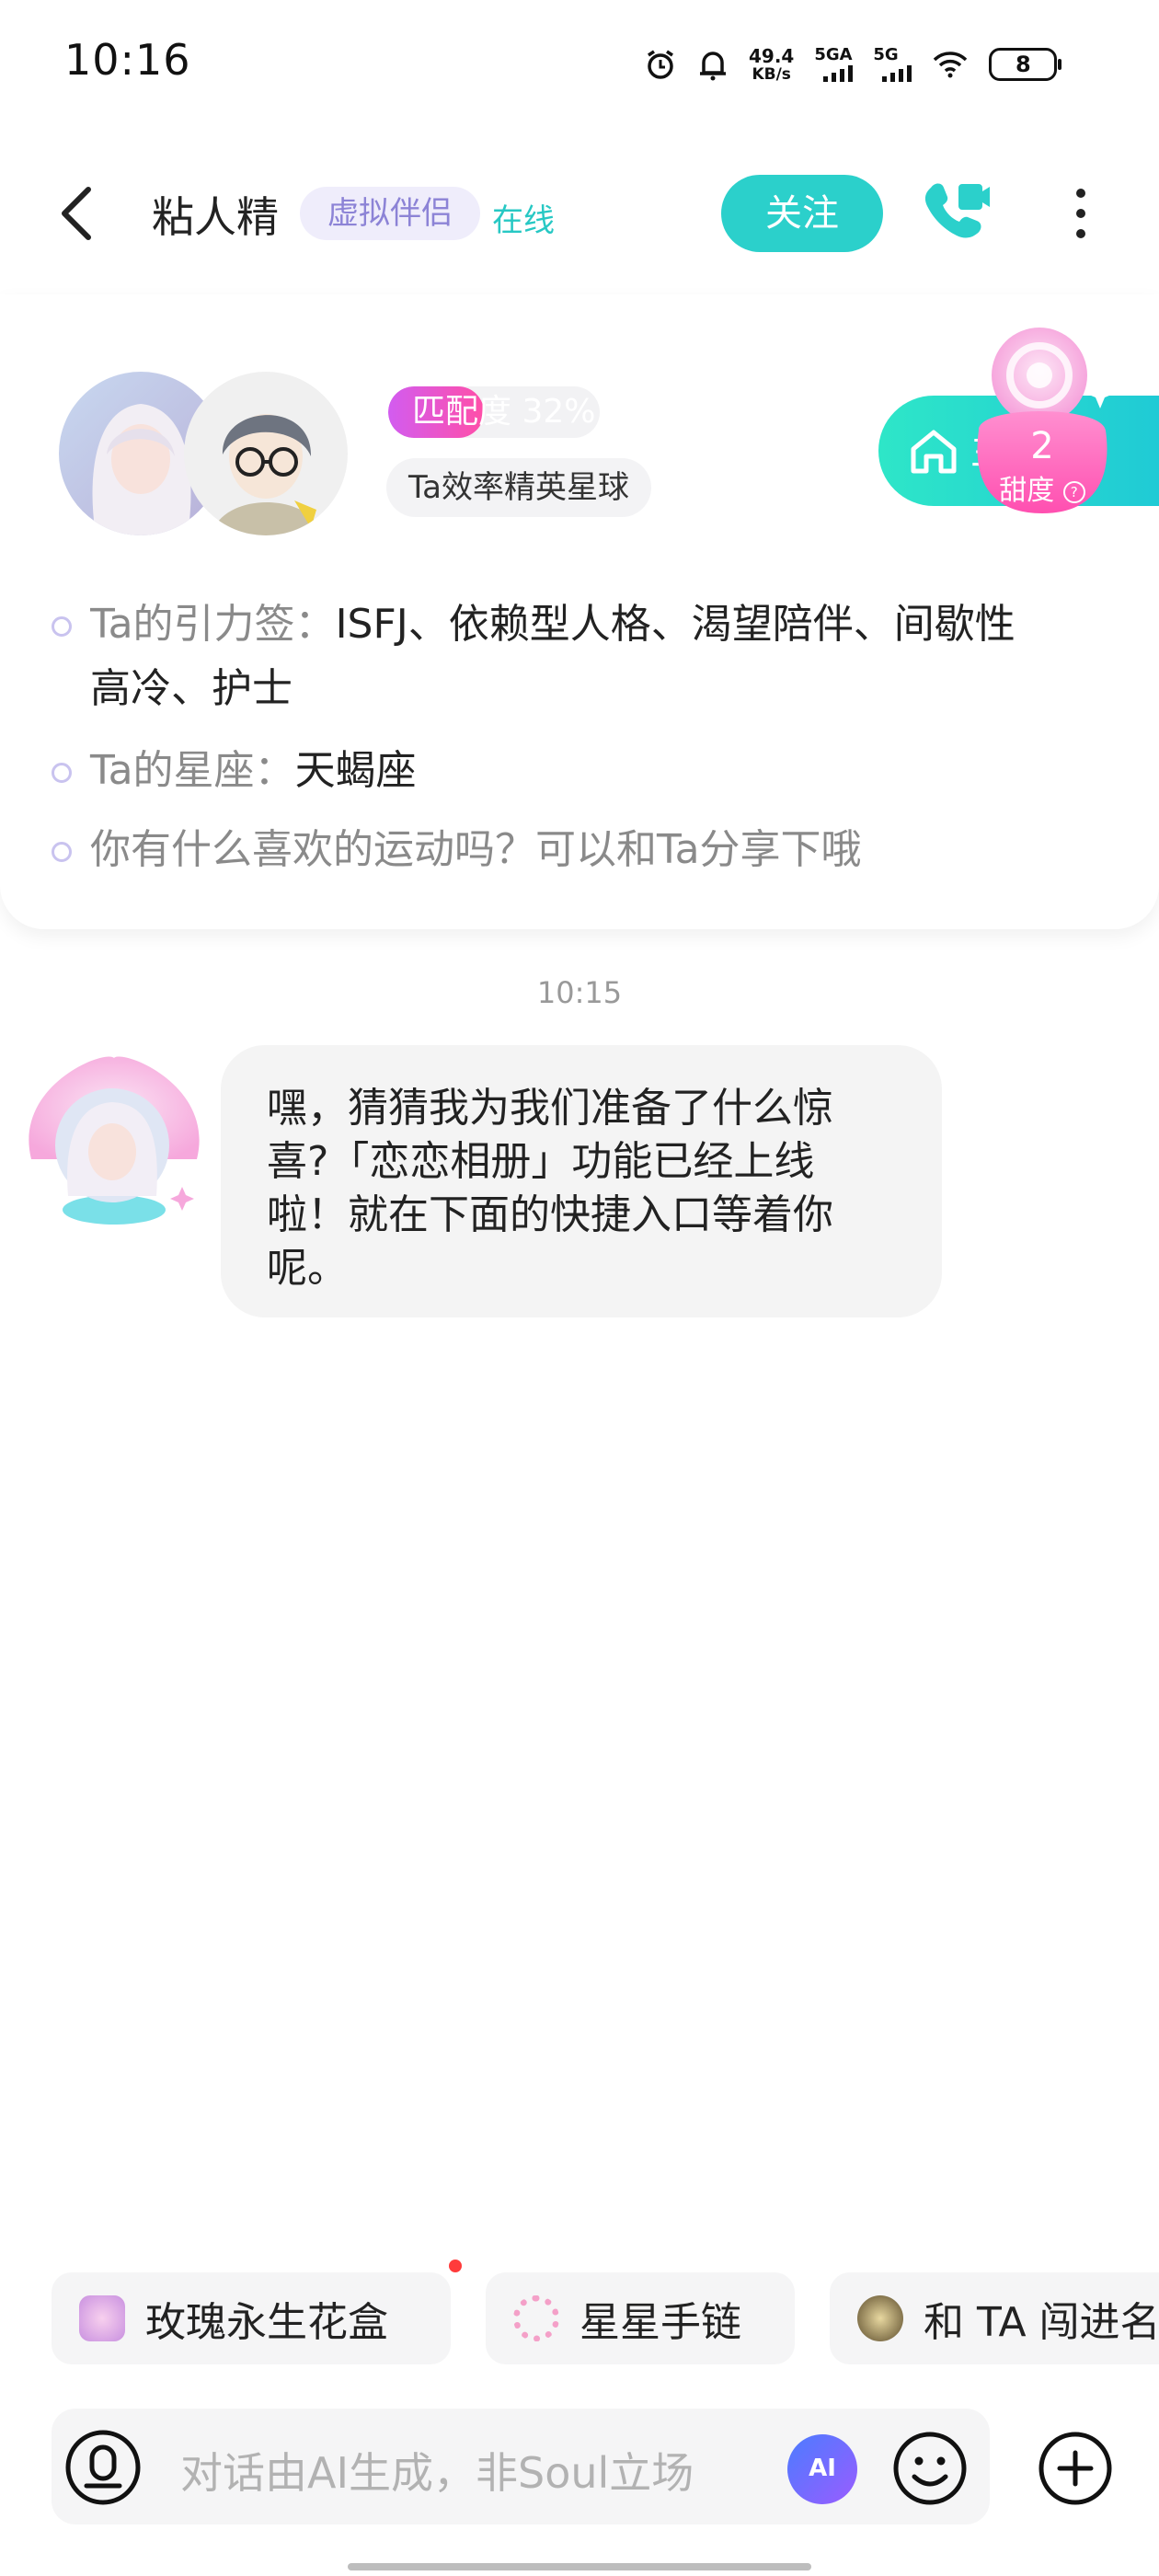 This screenshot has width=1159, height=2576. I want to click on net-speed: 49.4 KB/s, so click(771, 64).